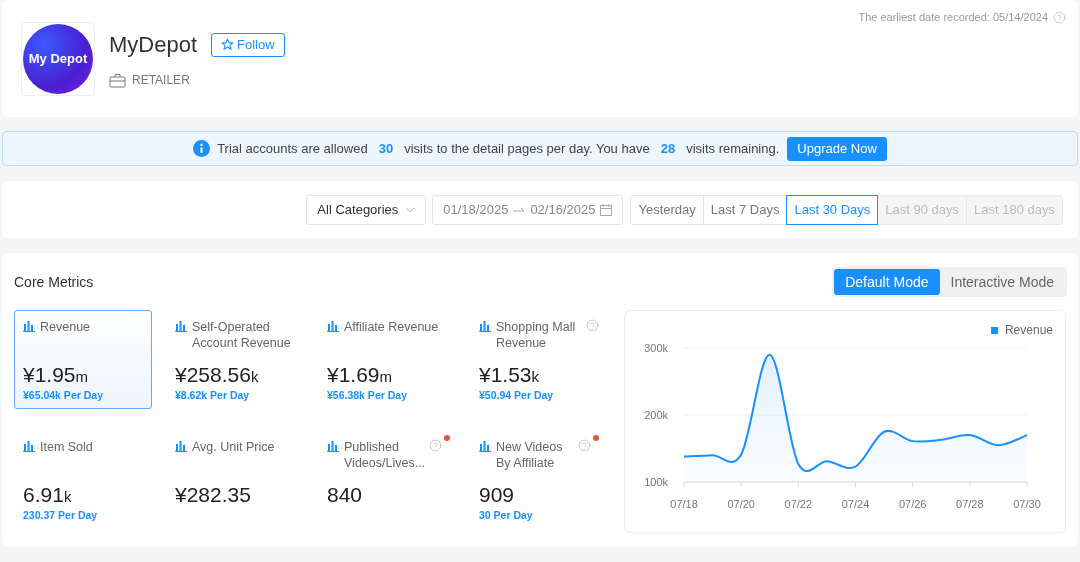 This screenshot has width=1080, height=562. Describe the element at coordinates (606, 209) in the screenshot. I see `calendar-icon` at that location.